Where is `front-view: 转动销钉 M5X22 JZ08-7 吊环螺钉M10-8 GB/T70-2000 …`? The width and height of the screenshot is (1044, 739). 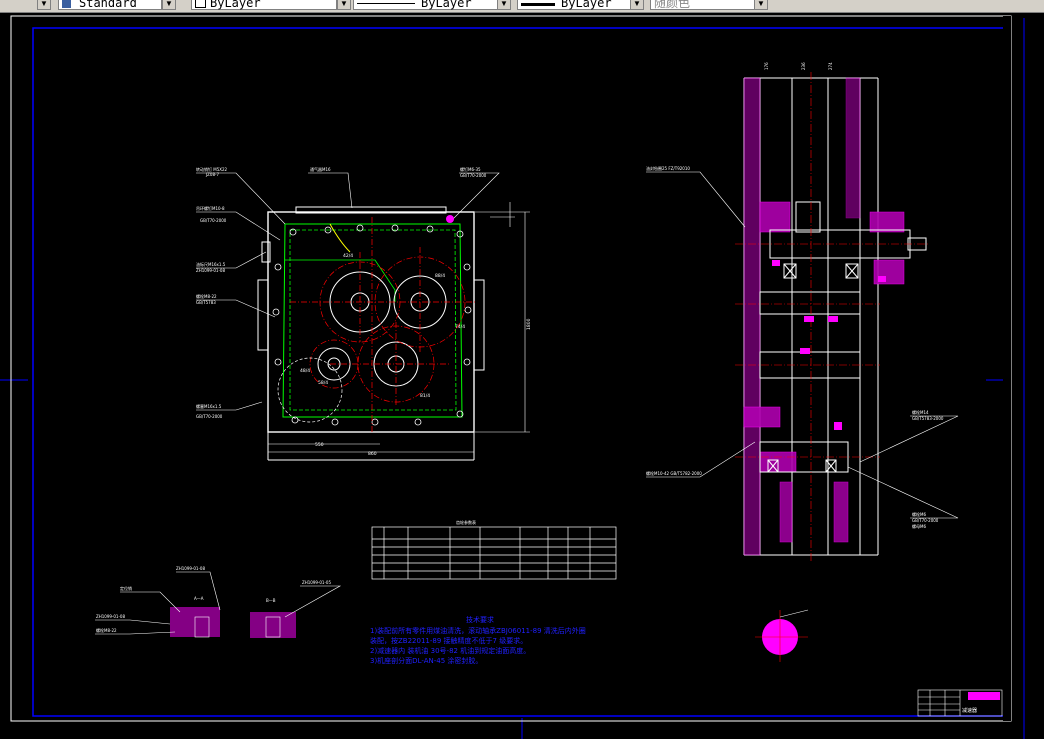
front-view: 转动销钉 M5X22 JZ08-7 吊环螺钉M10-8 GB/T70-2000 … is located at coordinates (364, 313).